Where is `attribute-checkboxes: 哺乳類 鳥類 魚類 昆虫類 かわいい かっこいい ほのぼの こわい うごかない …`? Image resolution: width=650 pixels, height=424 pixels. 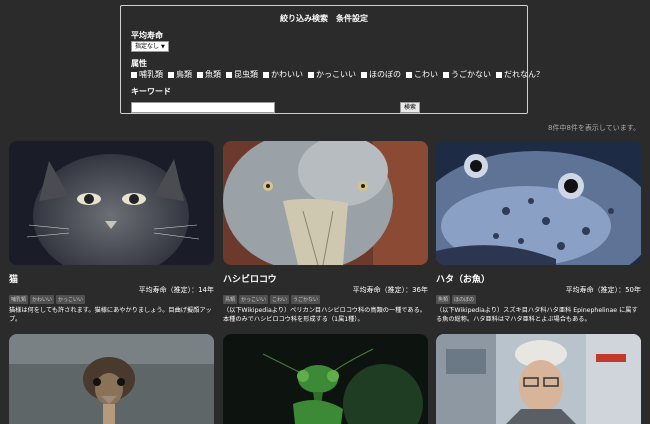 attribute-checkboxes: 哺乳類 鳥類 魚類 昆虫類 かわいい かっこいい ほのぼの こわい うごかない … is located at coordinates (337, 74).